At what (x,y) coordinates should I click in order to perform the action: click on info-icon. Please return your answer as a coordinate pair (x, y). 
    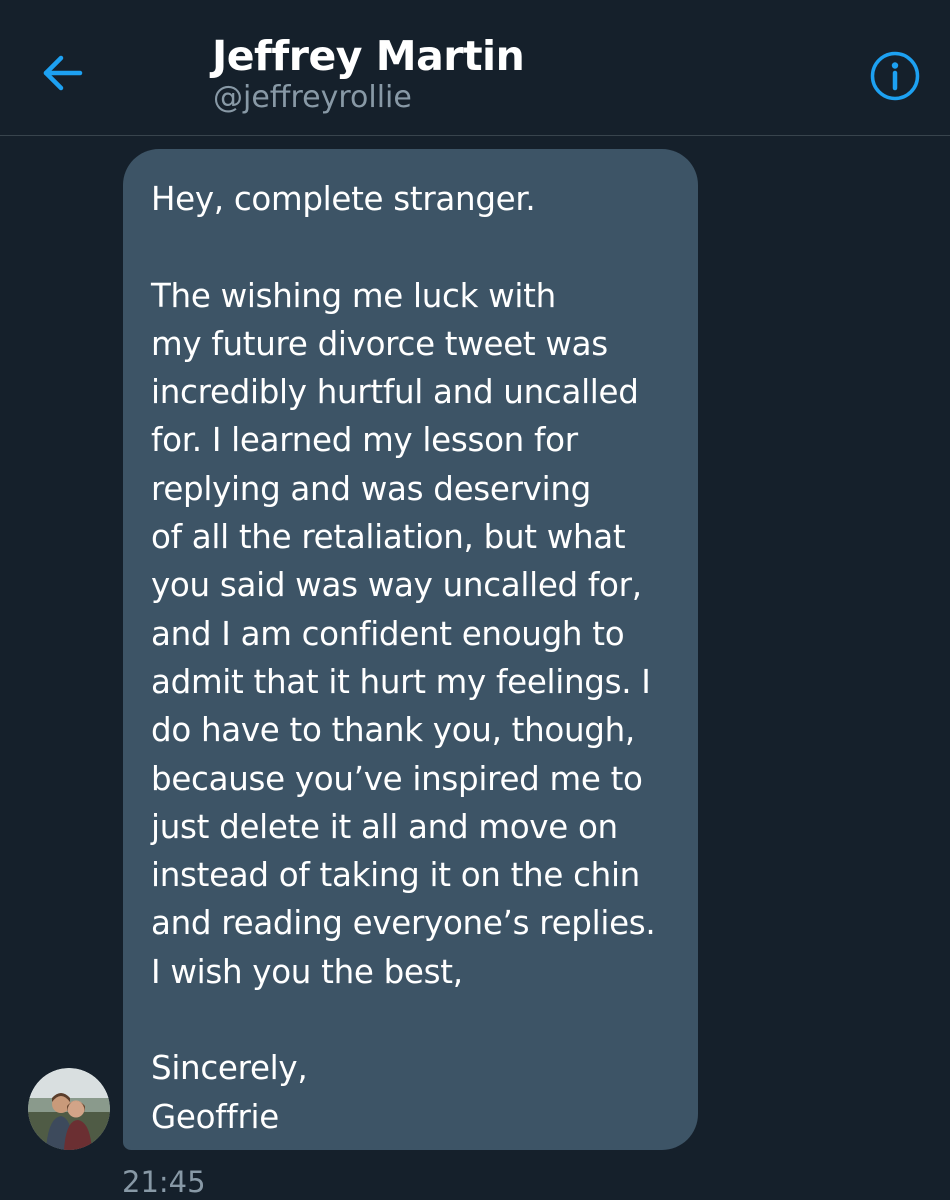
    Looking at the image, I should click on (895, 76).